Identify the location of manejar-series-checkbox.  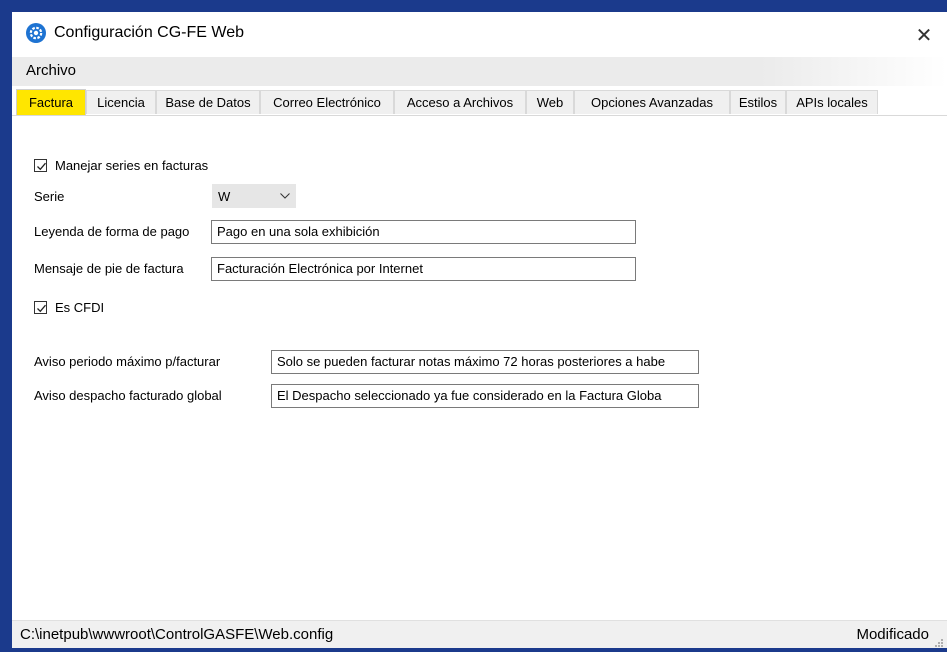
(40, 165).